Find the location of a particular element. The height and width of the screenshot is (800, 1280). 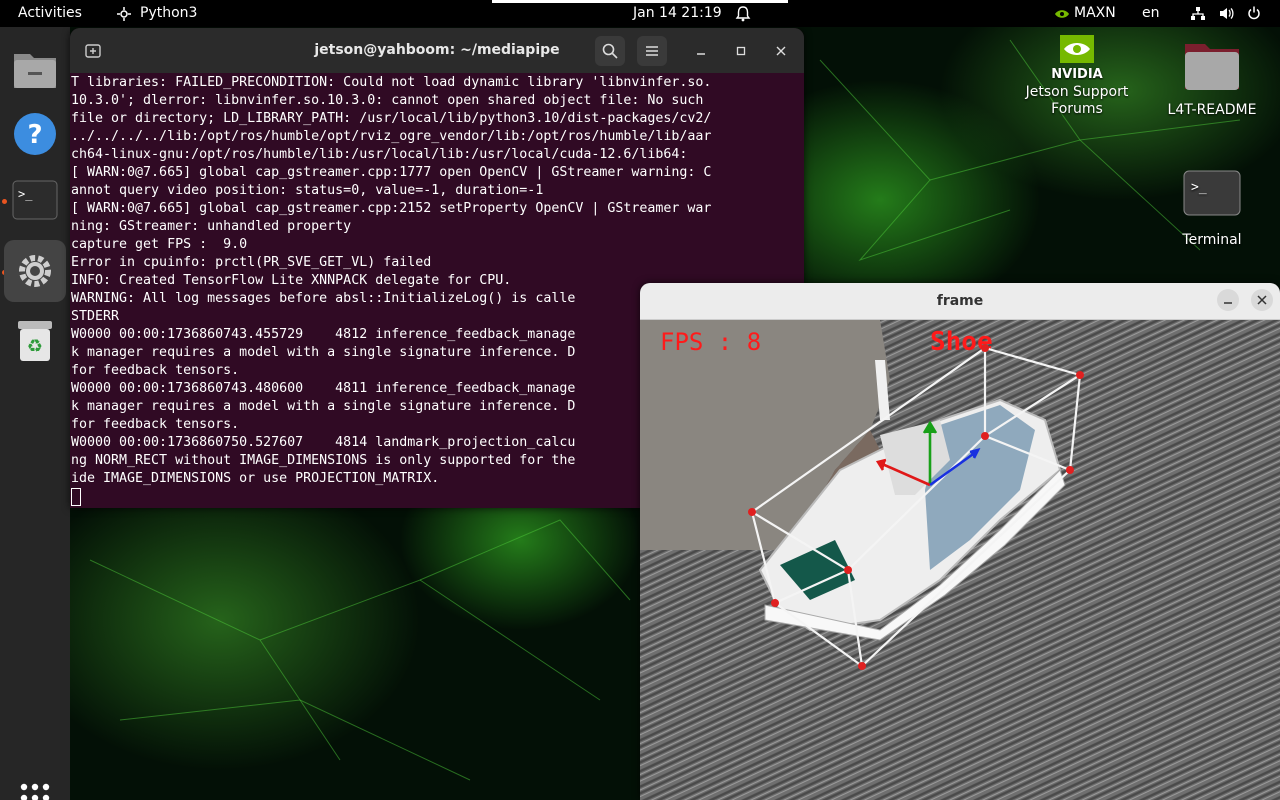

show-apps-button is located at coordinates (35, 783).